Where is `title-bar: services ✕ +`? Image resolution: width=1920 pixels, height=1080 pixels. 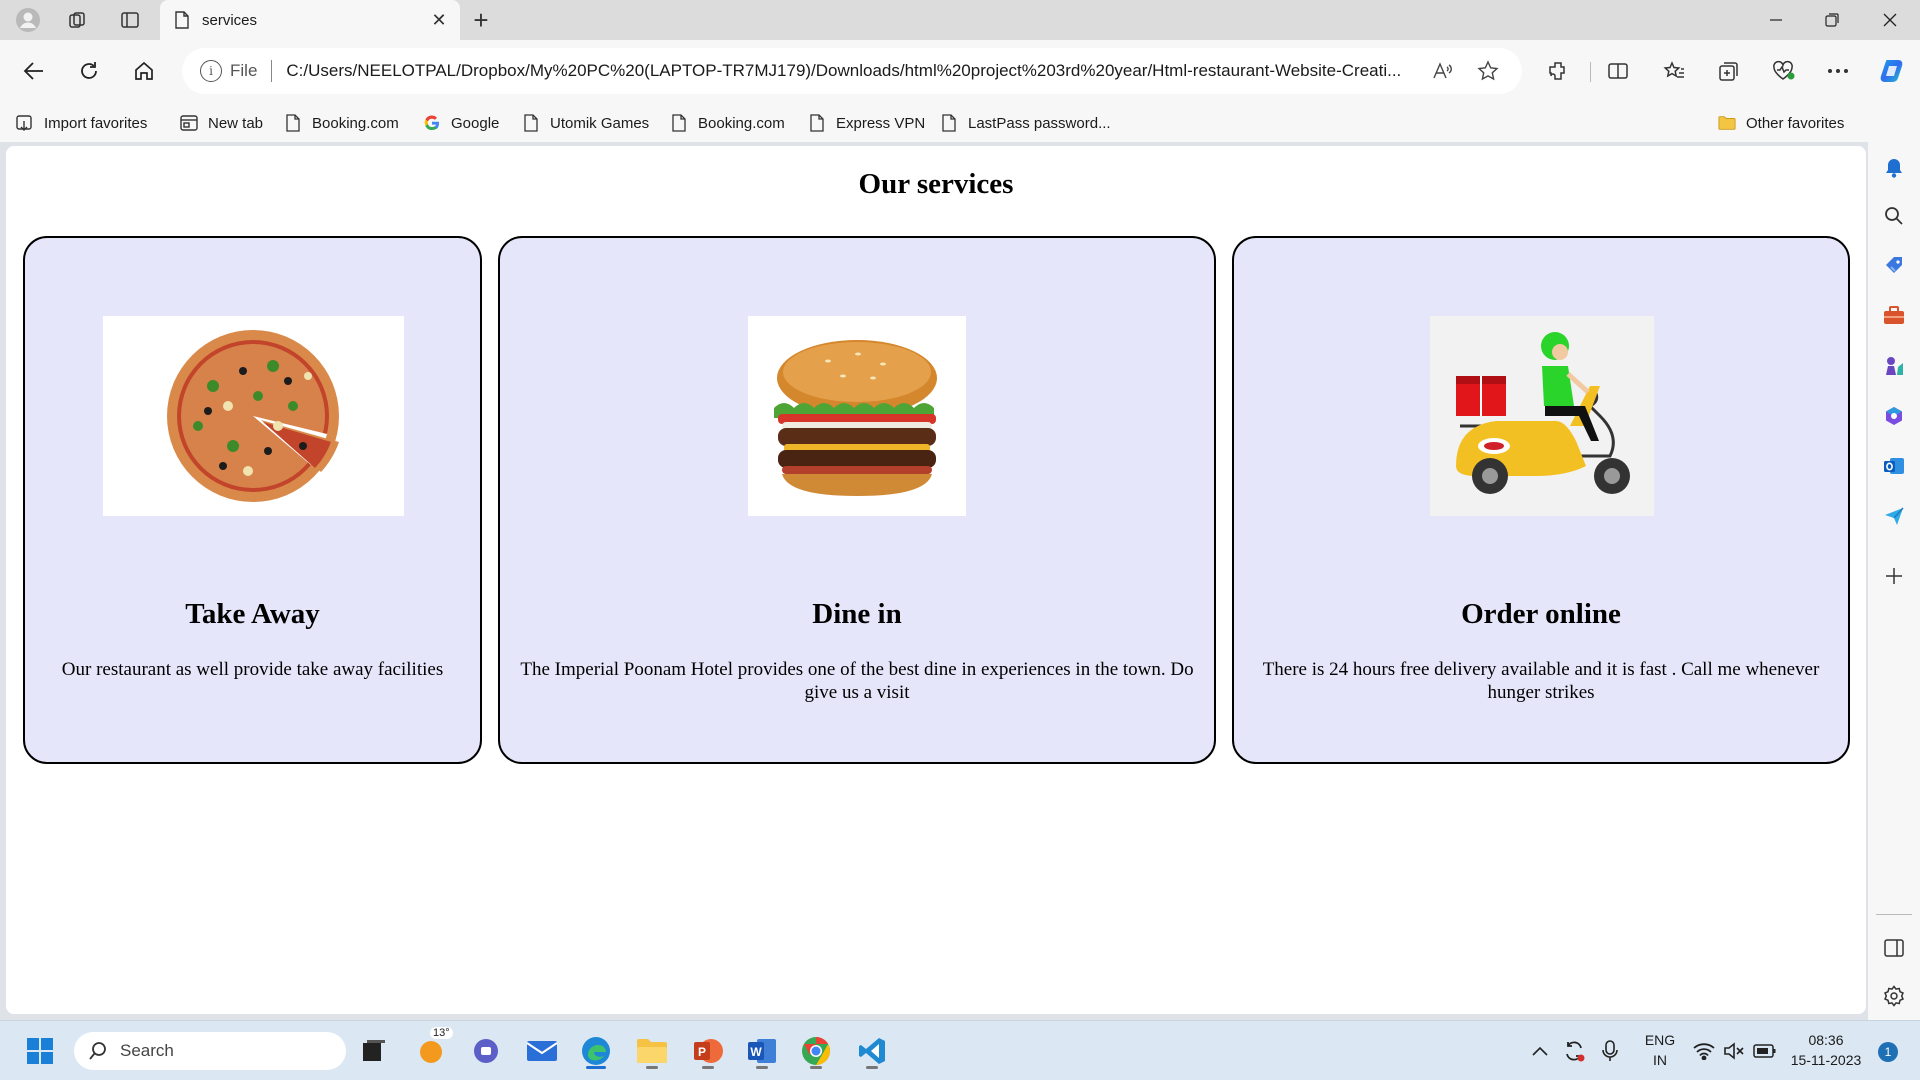 title-bar: services ✕ + is located at coordinates (960, 20).